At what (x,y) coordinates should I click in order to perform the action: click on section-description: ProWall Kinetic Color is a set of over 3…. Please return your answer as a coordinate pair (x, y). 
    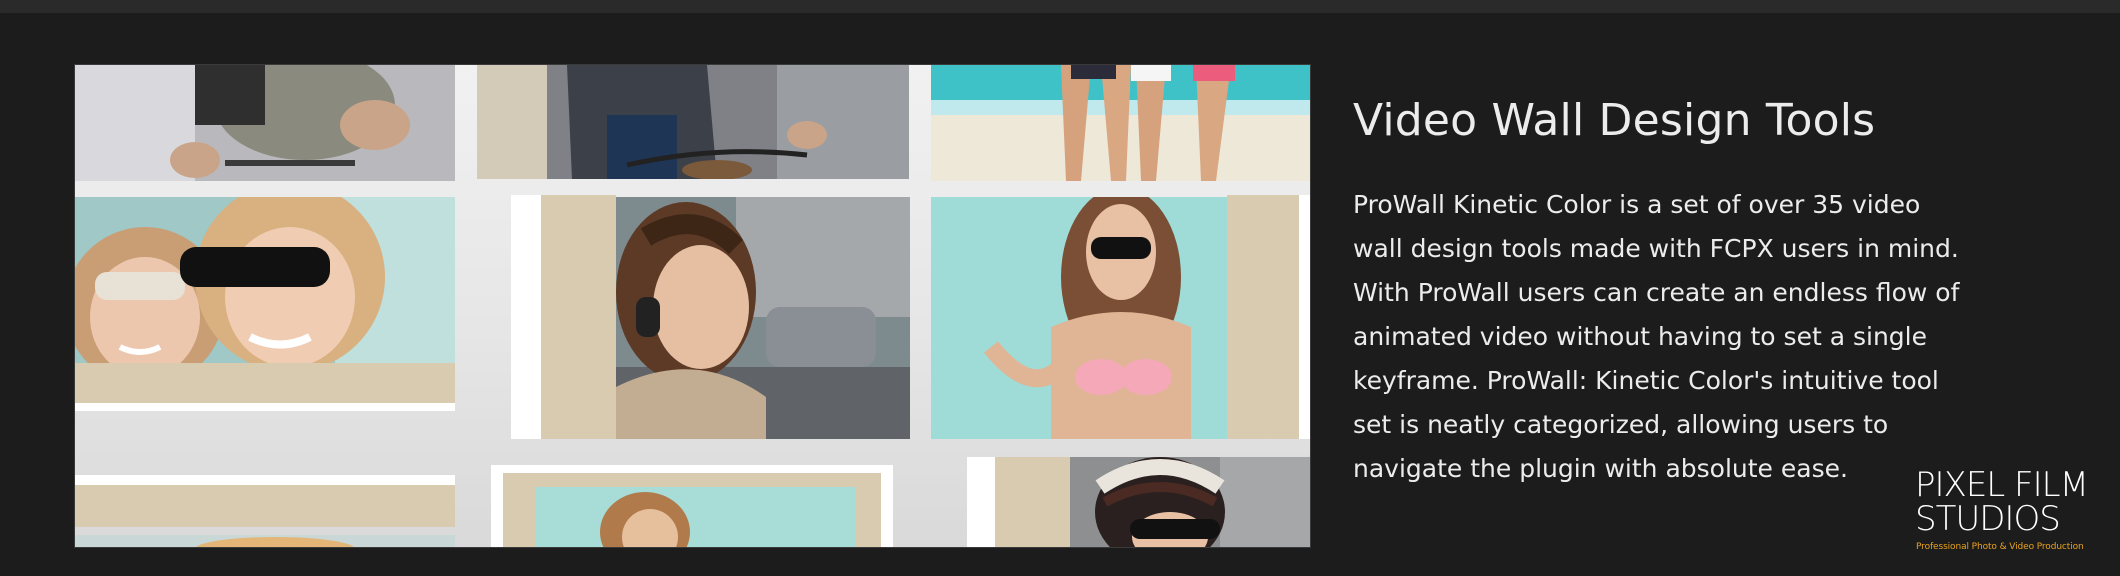
    Looking at the image, I should click on (1656, 336).